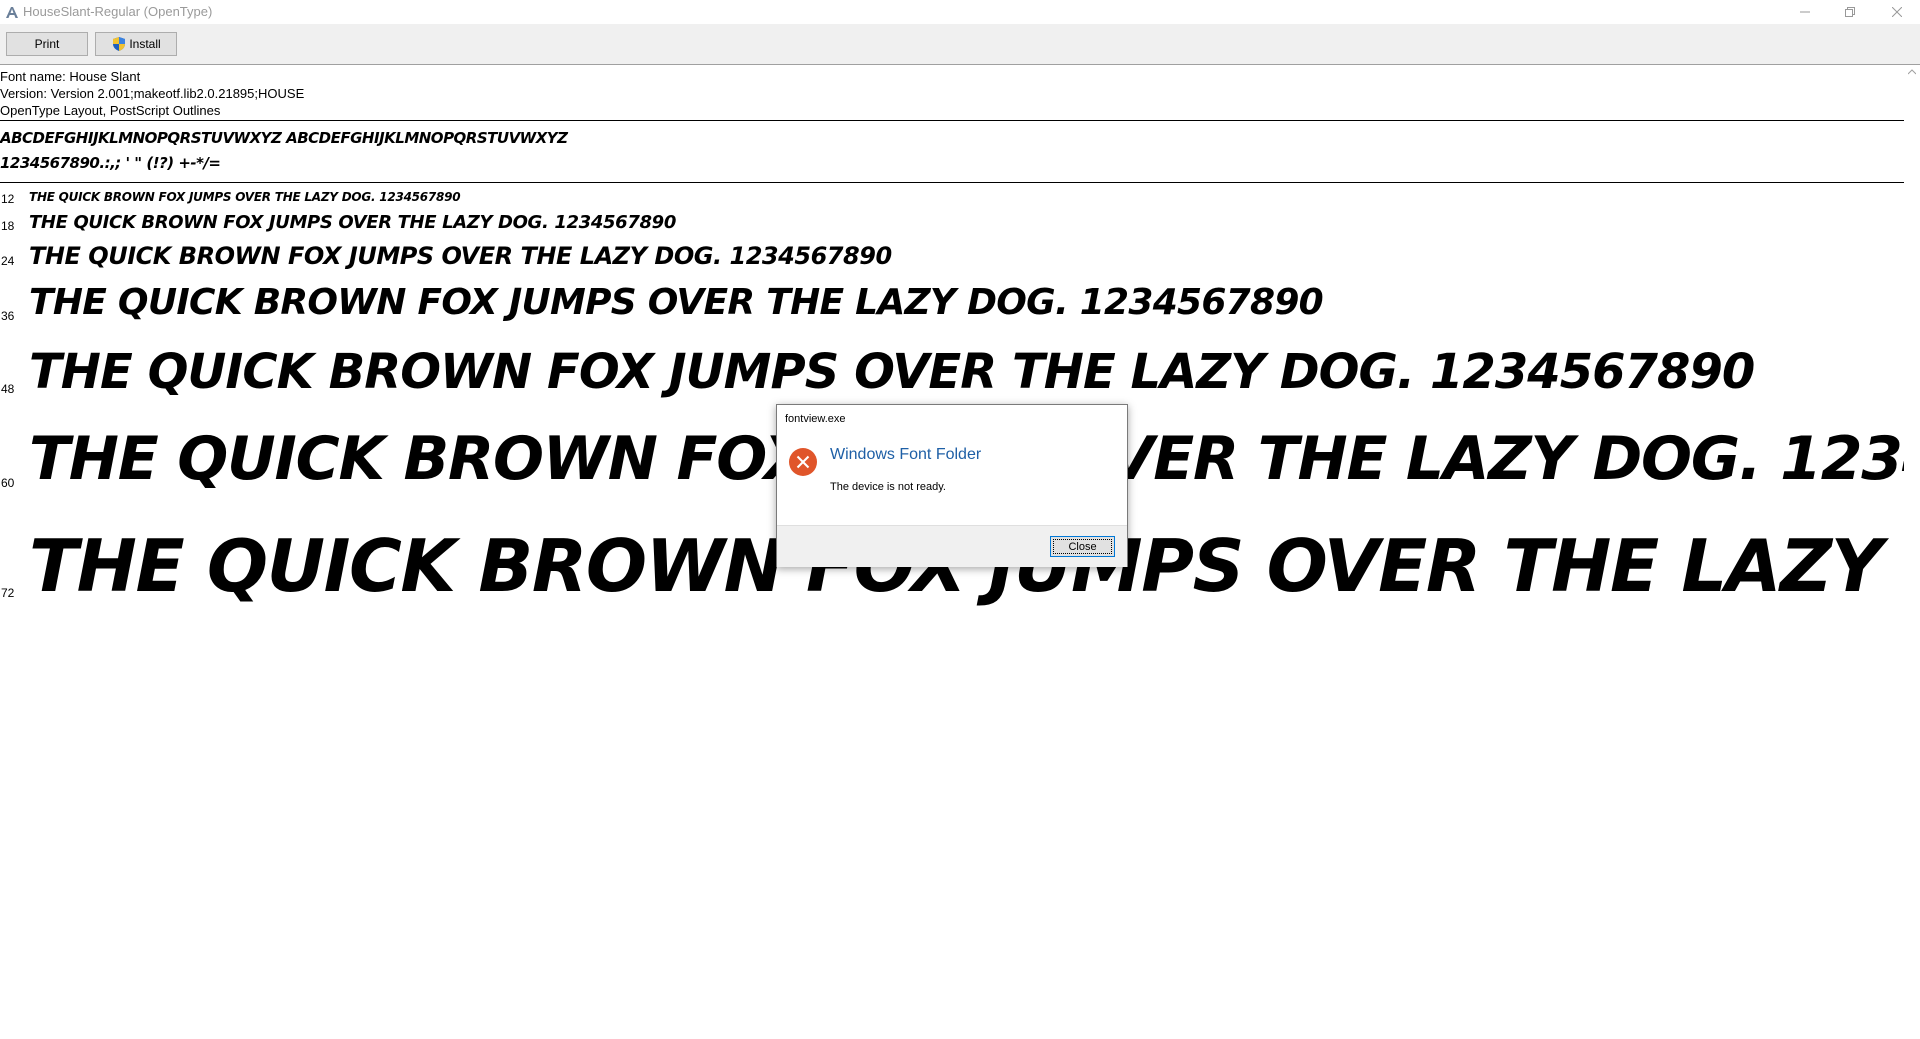 This screenshot has width=1920, height=1039. What do you see at coordinates (12, 12) in the screenshot?
I see `font-app-icon` at bounding box center [12, 12].